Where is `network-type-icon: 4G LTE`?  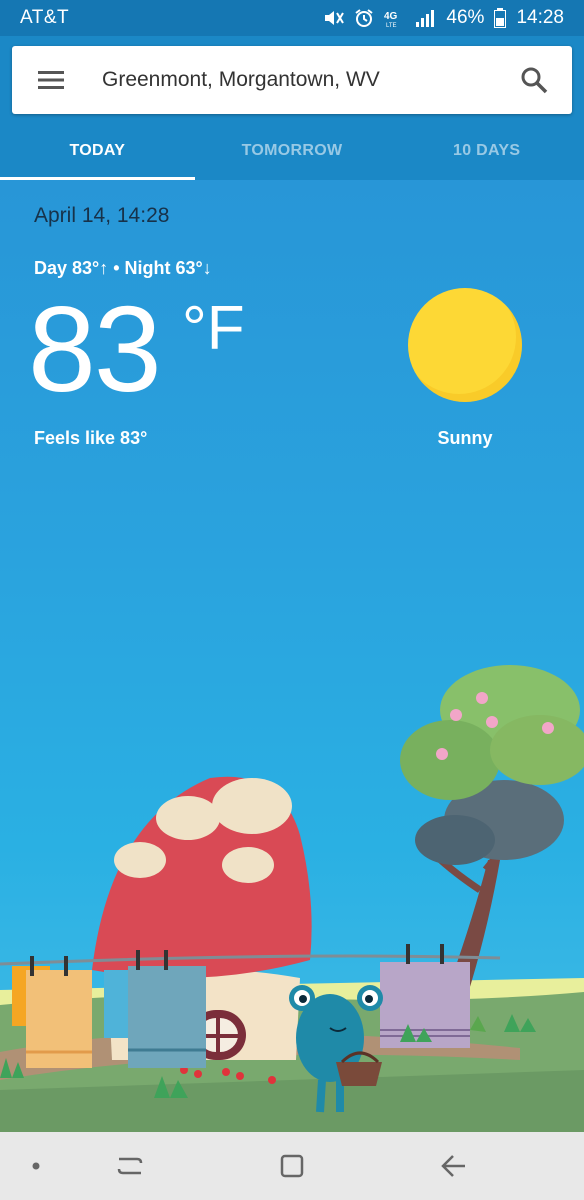
network-type-icon: 4G LTE is located at coordinates (395, 18).